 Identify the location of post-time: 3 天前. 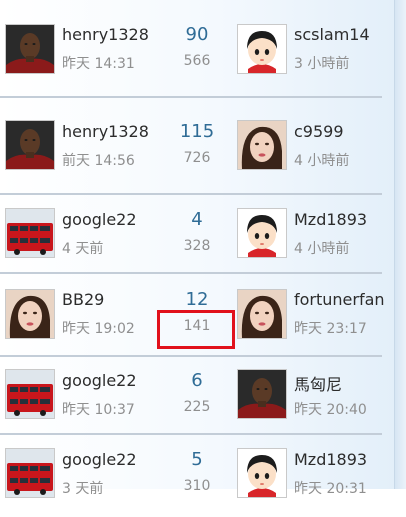
(83, 489).